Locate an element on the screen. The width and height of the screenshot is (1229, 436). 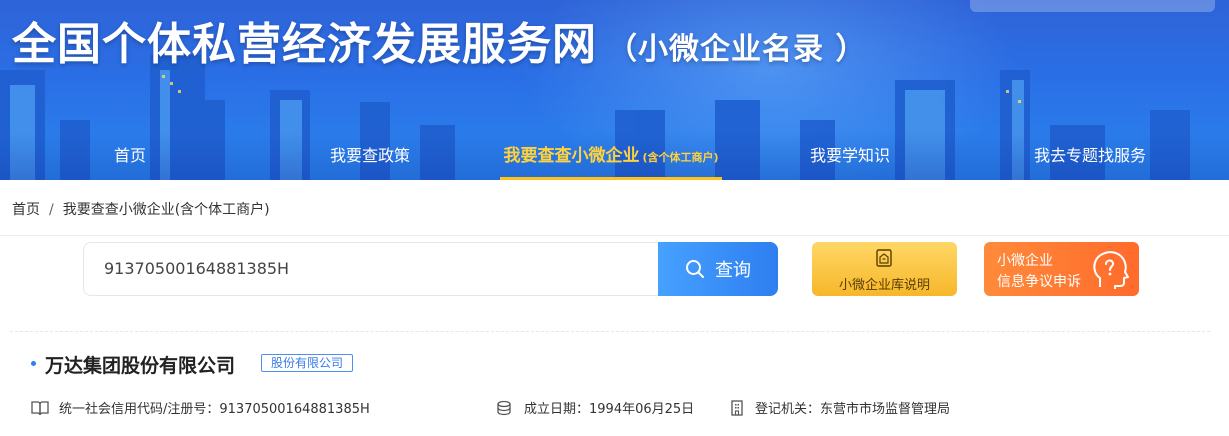
library-description-button: 小微企业库说明 is located at coordinates (884, 269).